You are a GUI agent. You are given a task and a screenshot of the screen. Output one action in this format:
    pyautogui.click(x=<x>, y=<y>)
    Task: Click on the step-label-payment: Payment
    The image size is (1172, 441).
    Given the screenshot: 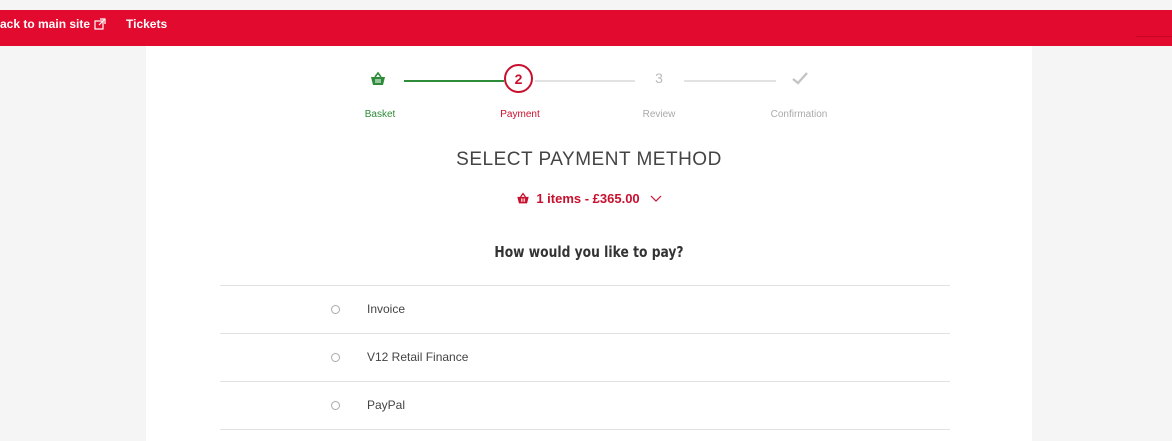 What is the action you would take?
    pyautogui.click(x=520, y=114)
    